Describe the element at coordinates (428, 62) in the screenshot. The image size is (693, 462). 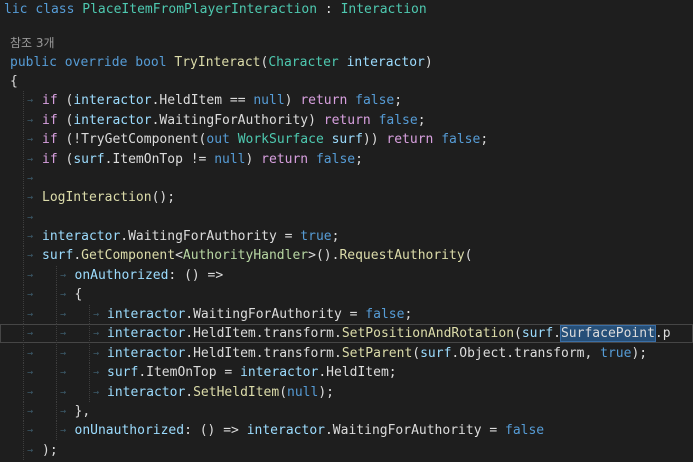
I see `code-token: )` at that location.